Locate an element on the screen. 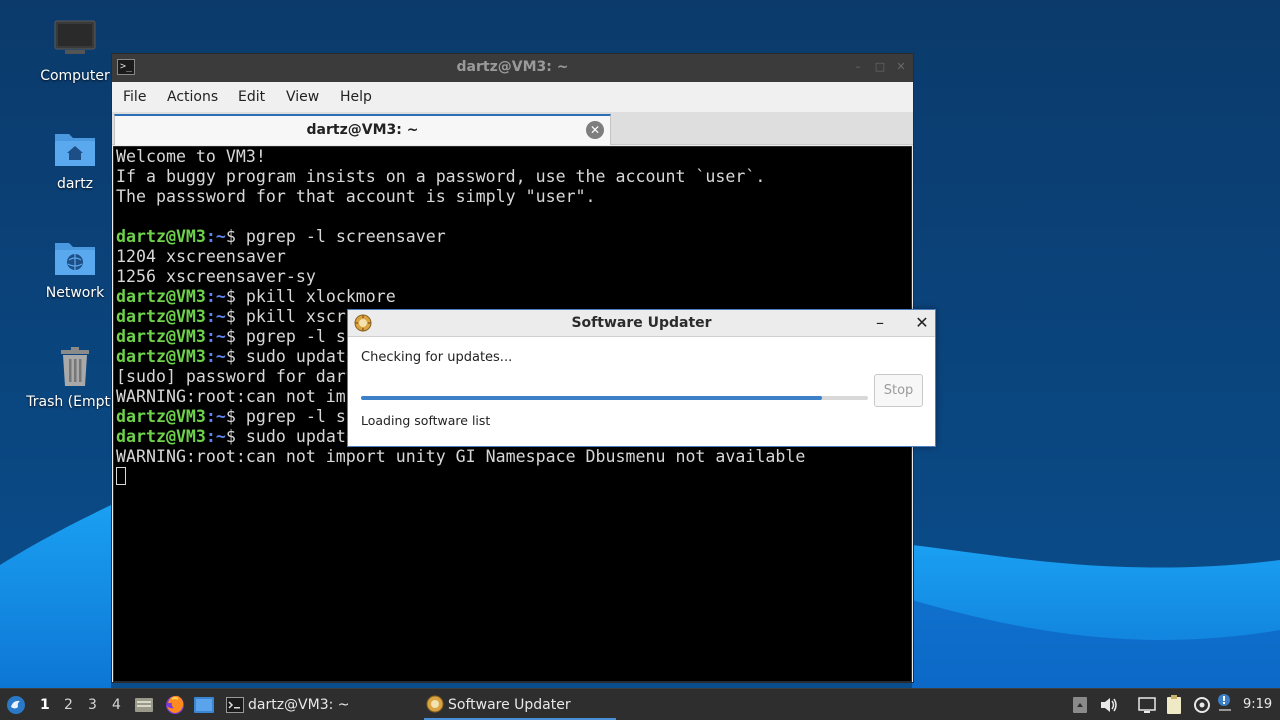  task-label: dartz@VM3: ~ is located at coordinates (299, 705).